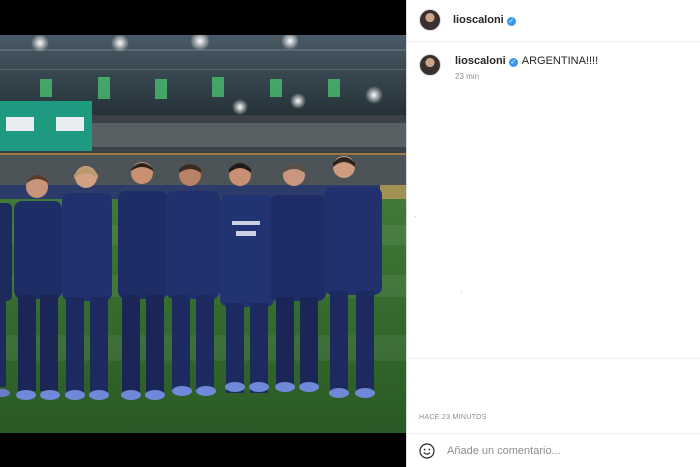  Describe the element at coordinates (484, 20) in the screenshot. I see `author-username: lioscaloni ✓` at that location.